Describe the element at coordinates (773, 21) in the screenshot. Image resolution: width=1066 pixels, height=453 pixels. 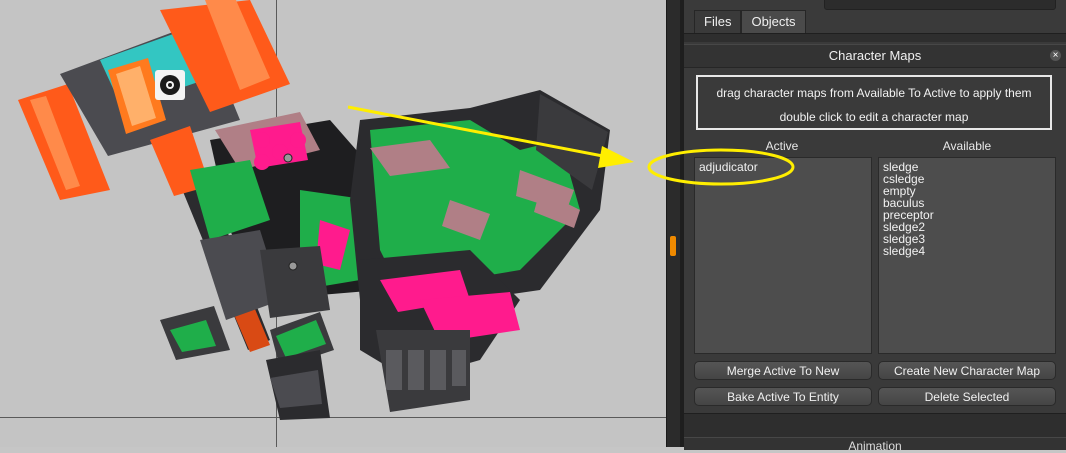
I see `tab-objects: Objects` at that location.